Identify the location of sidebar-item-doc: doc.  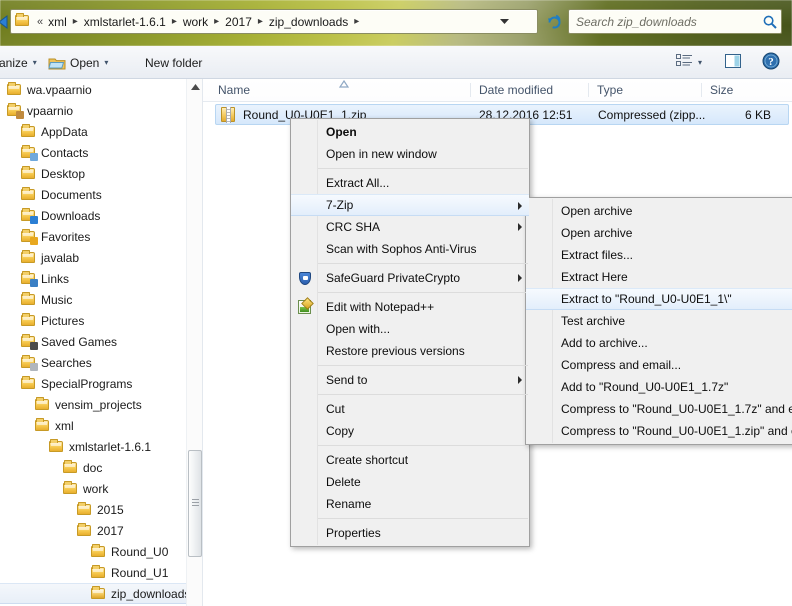
(93, 467).